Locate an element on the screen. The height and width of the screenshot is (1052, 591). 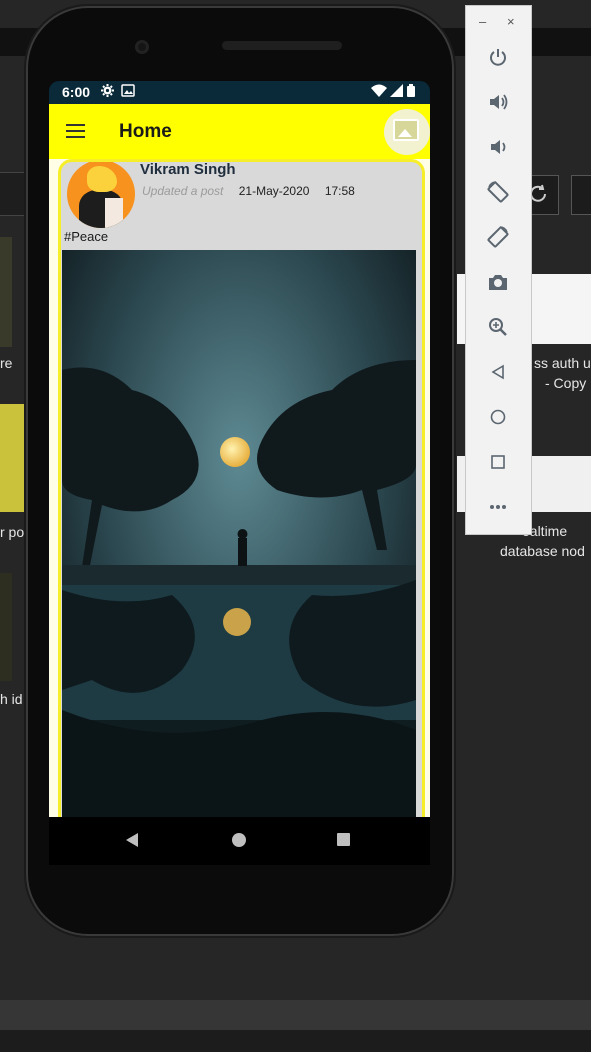
power-button is located at coordinates (498, 57).